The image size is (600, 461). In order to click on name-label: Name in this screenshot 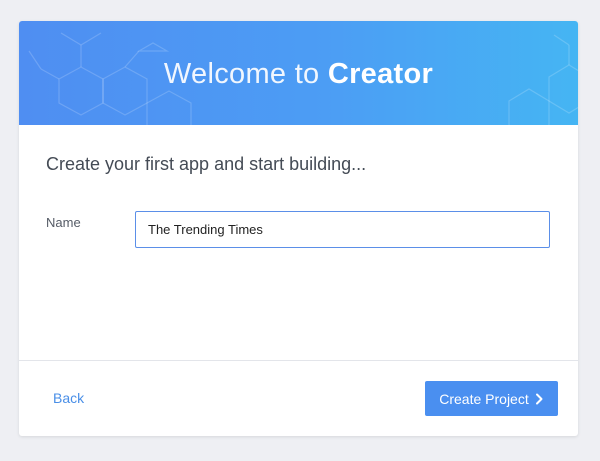, I will do `click(63, 222)`.